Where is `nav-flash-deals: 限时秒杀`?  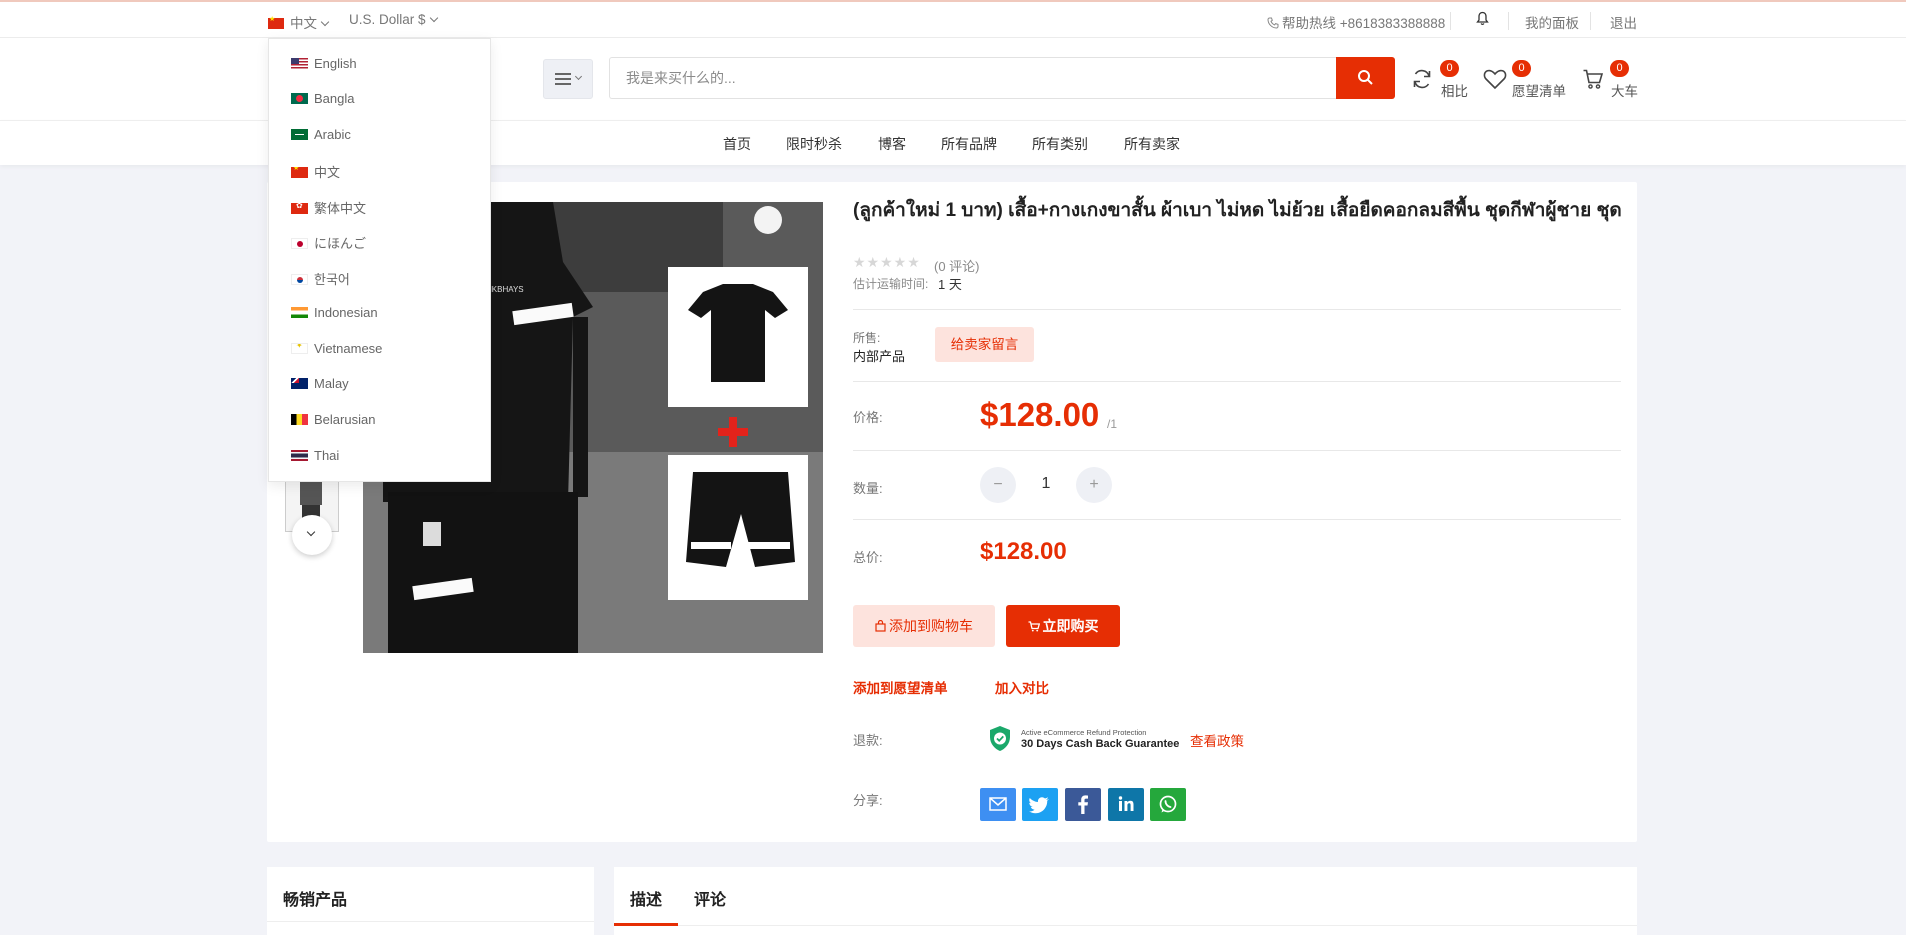
nav-flash-deals: 限时秒杀 is located at coordinates (814, 144).